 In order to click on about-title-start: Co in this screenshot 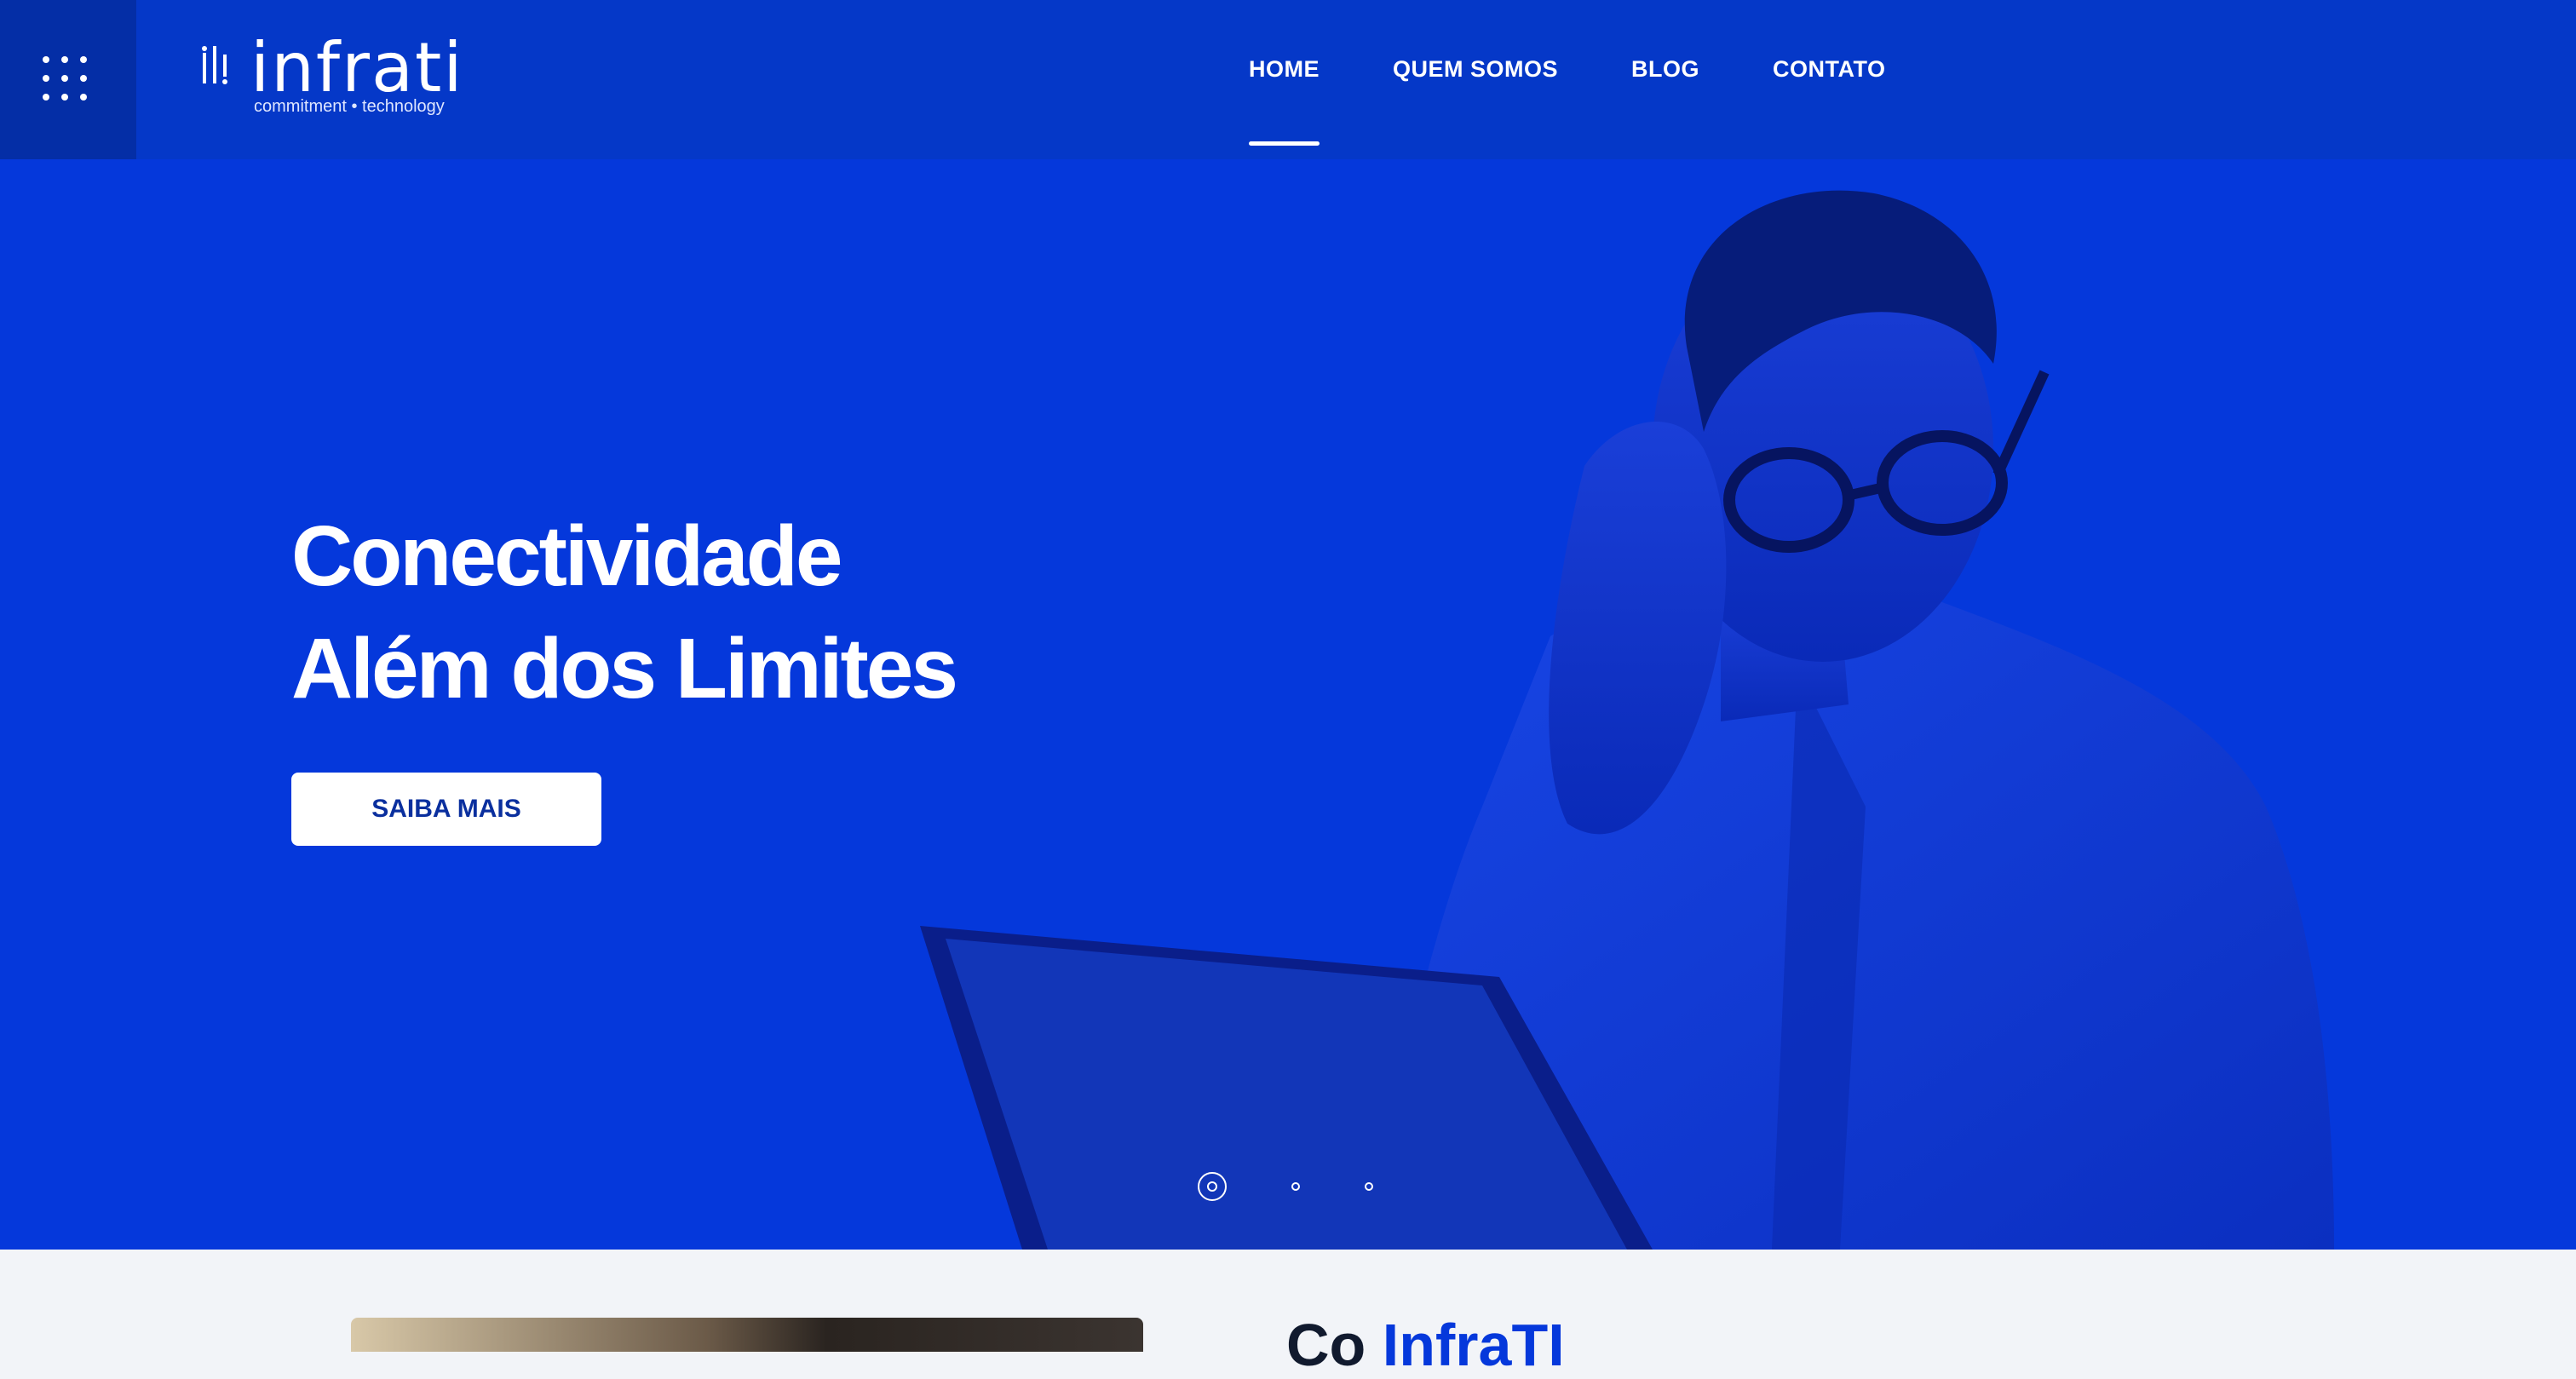, I will do `click(1326, 1345)`.